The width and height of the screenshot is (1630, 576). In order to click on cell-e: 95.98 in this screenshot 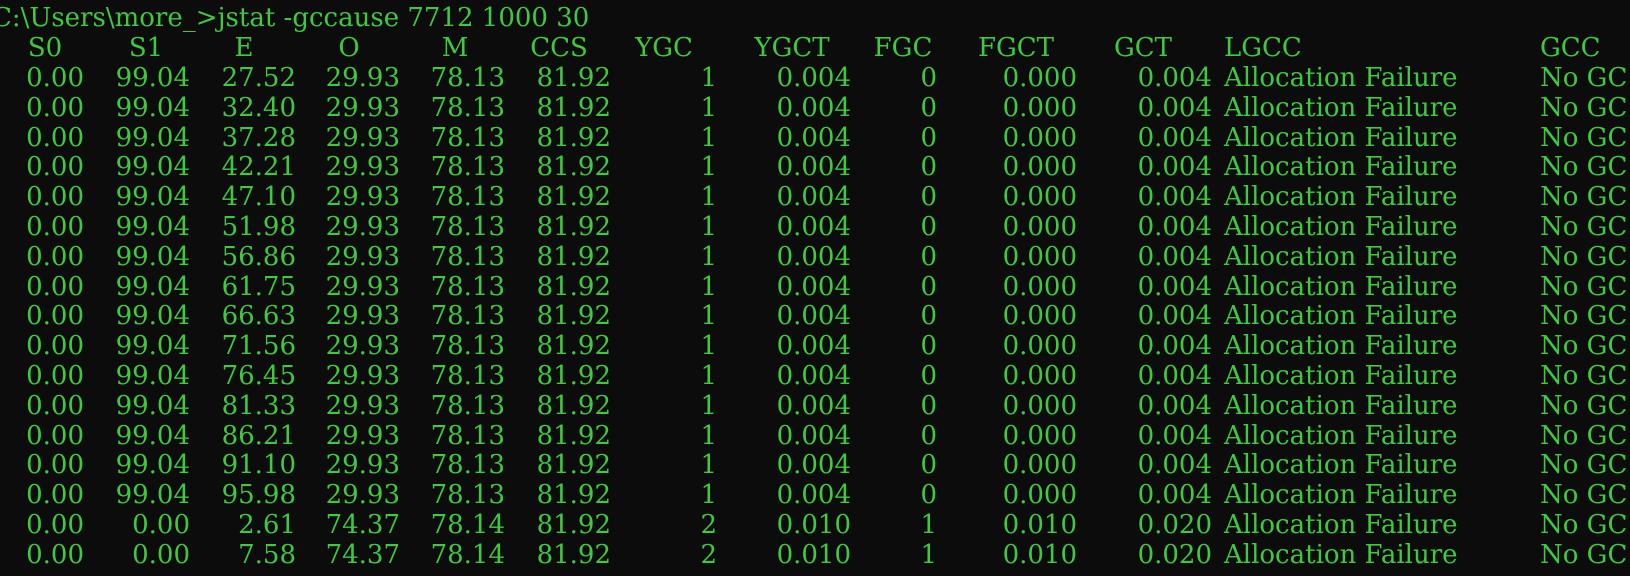, I will do `click(258, 495)`.